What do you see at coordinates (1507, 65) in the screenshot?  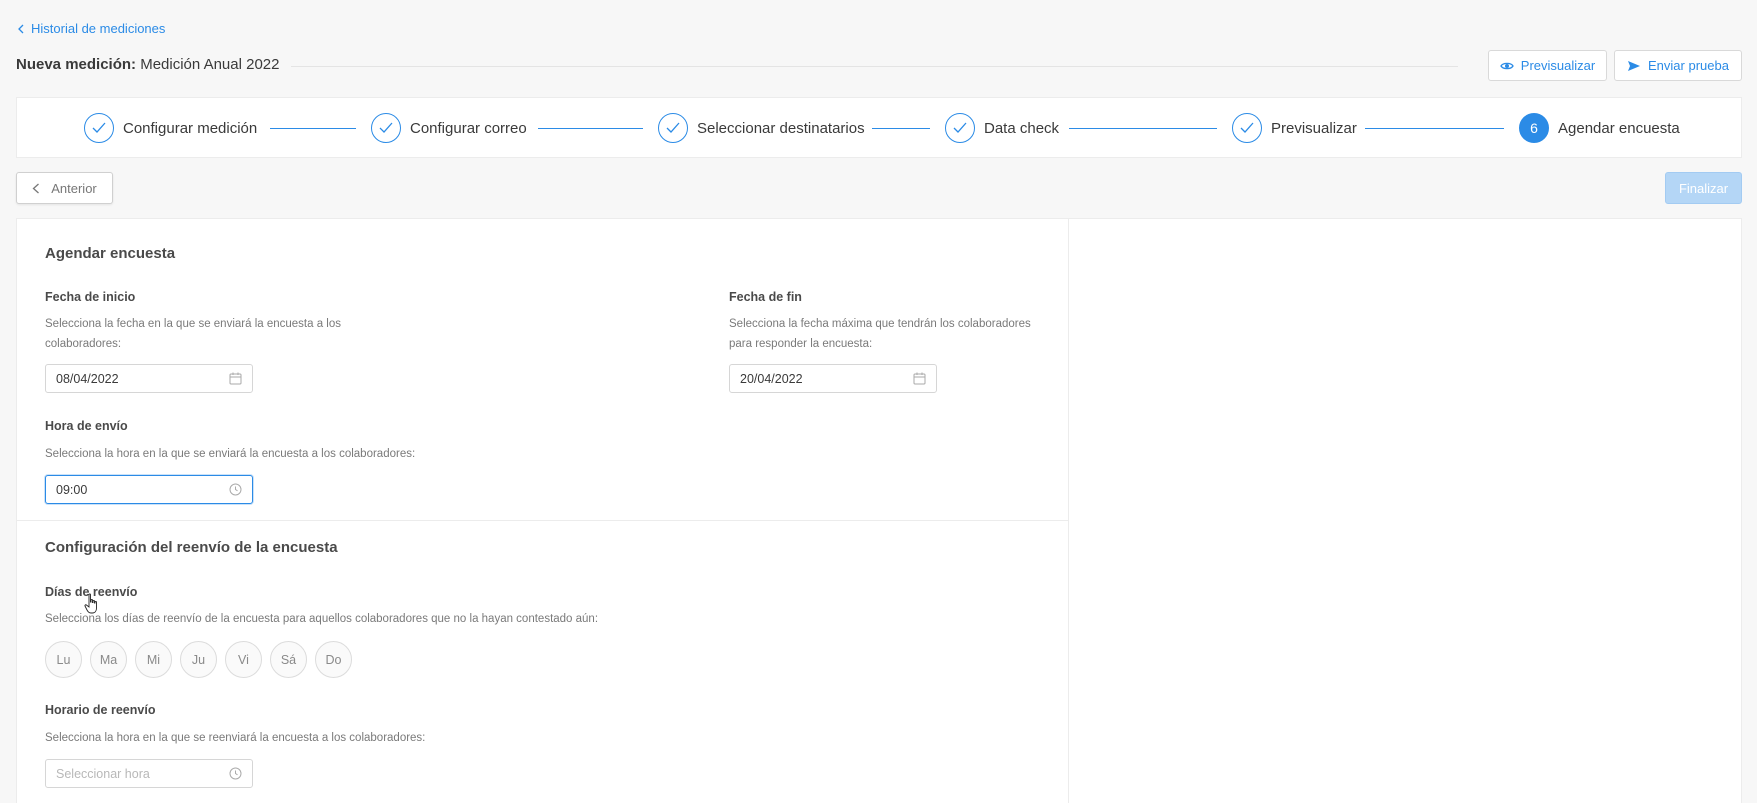 I see `eye-icon` at bounding box center [1507, 65].